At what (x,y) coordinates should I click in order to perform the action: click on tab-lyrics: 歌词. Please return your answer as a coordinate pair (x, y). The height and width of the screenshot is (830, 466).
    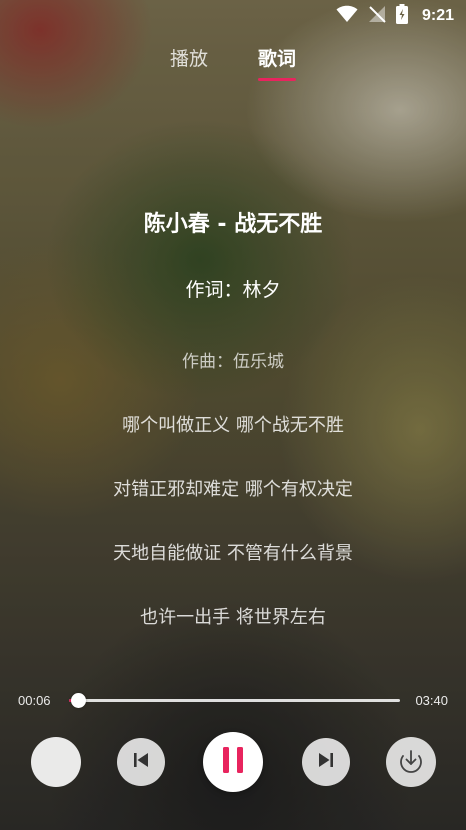
    Looking at the image, I should click on (277, 62).